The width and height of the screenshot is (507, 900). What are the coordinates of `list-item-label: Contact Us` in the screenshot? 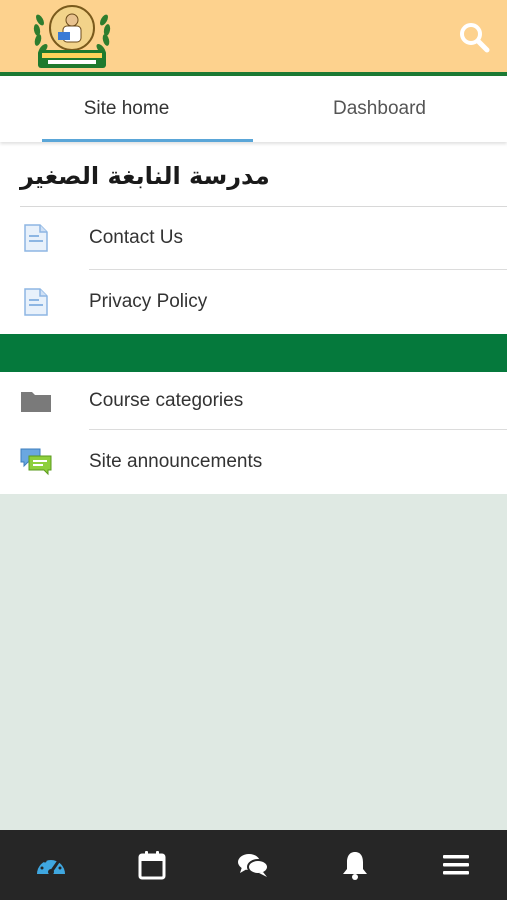 It's located at (136, 237).